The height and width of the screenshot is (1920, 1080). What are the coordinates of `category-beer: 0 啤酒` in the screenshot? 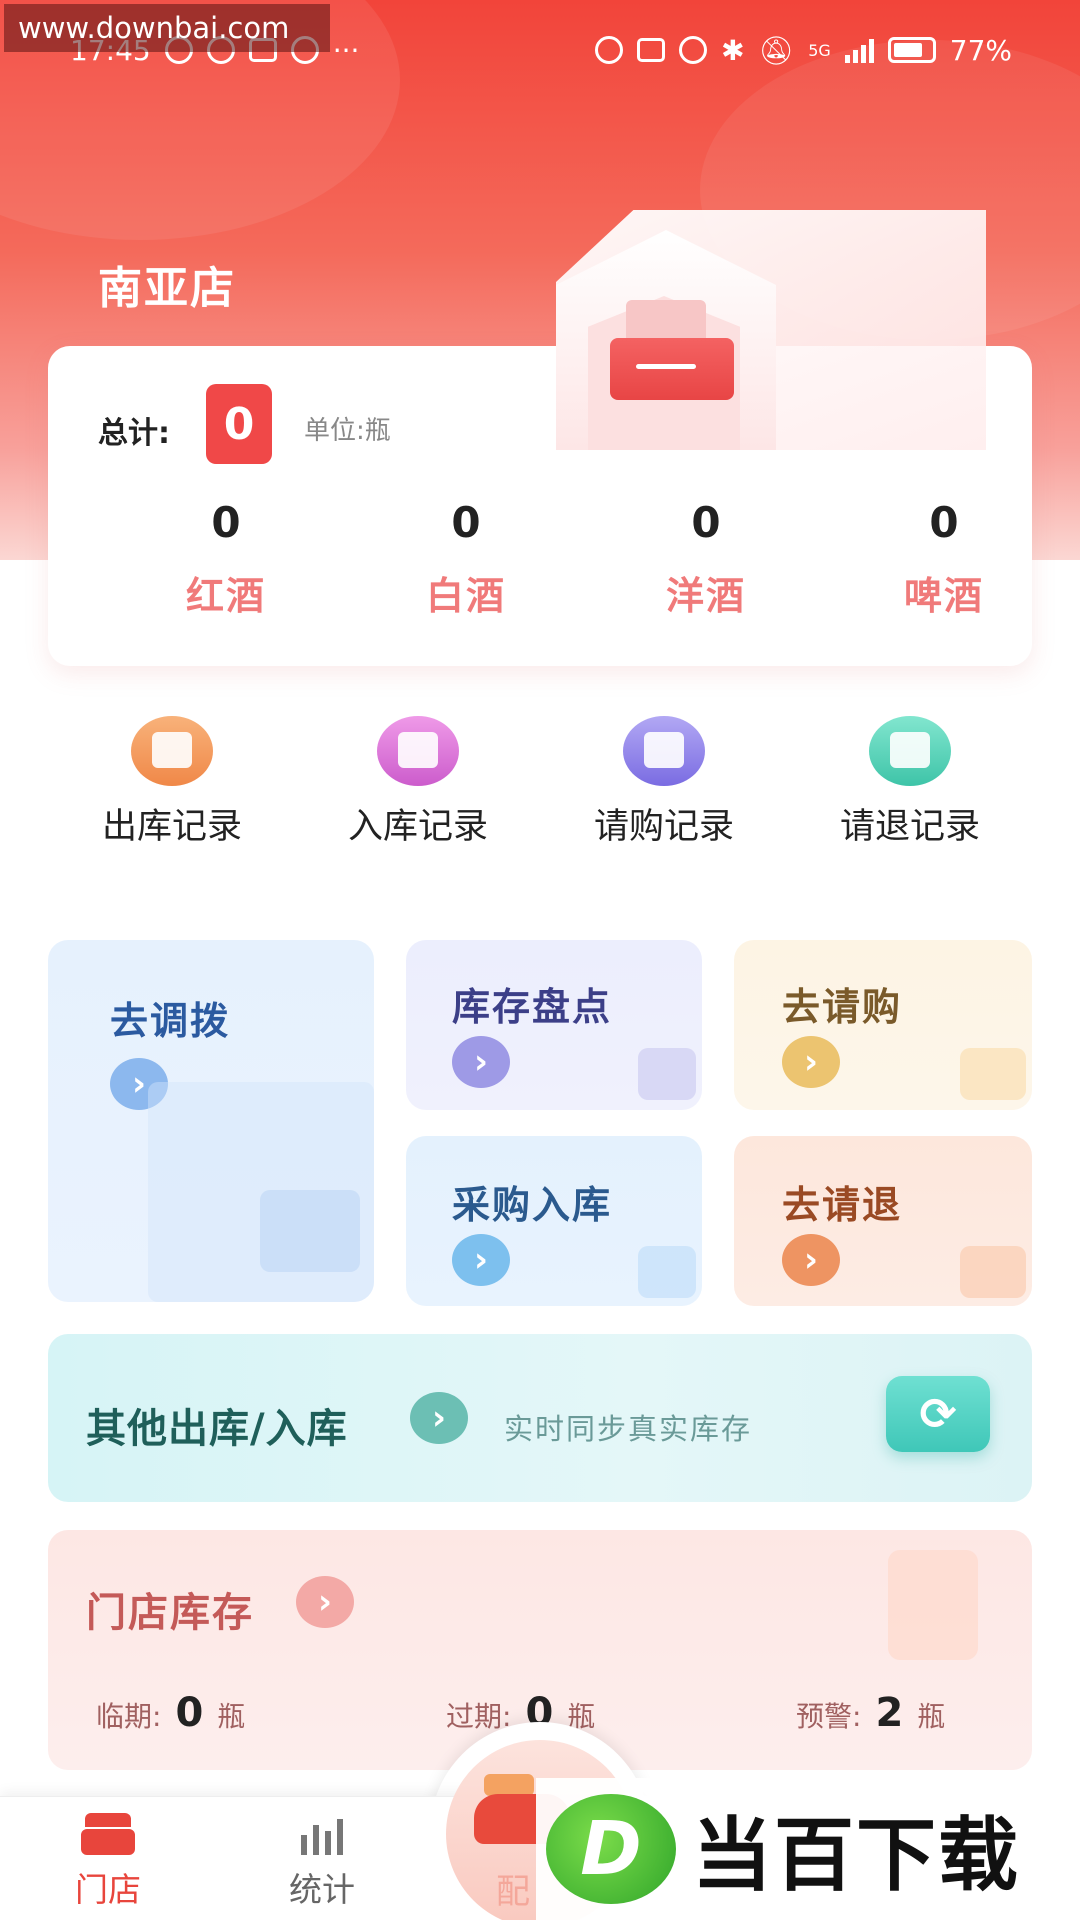 It's located at (944, 559).